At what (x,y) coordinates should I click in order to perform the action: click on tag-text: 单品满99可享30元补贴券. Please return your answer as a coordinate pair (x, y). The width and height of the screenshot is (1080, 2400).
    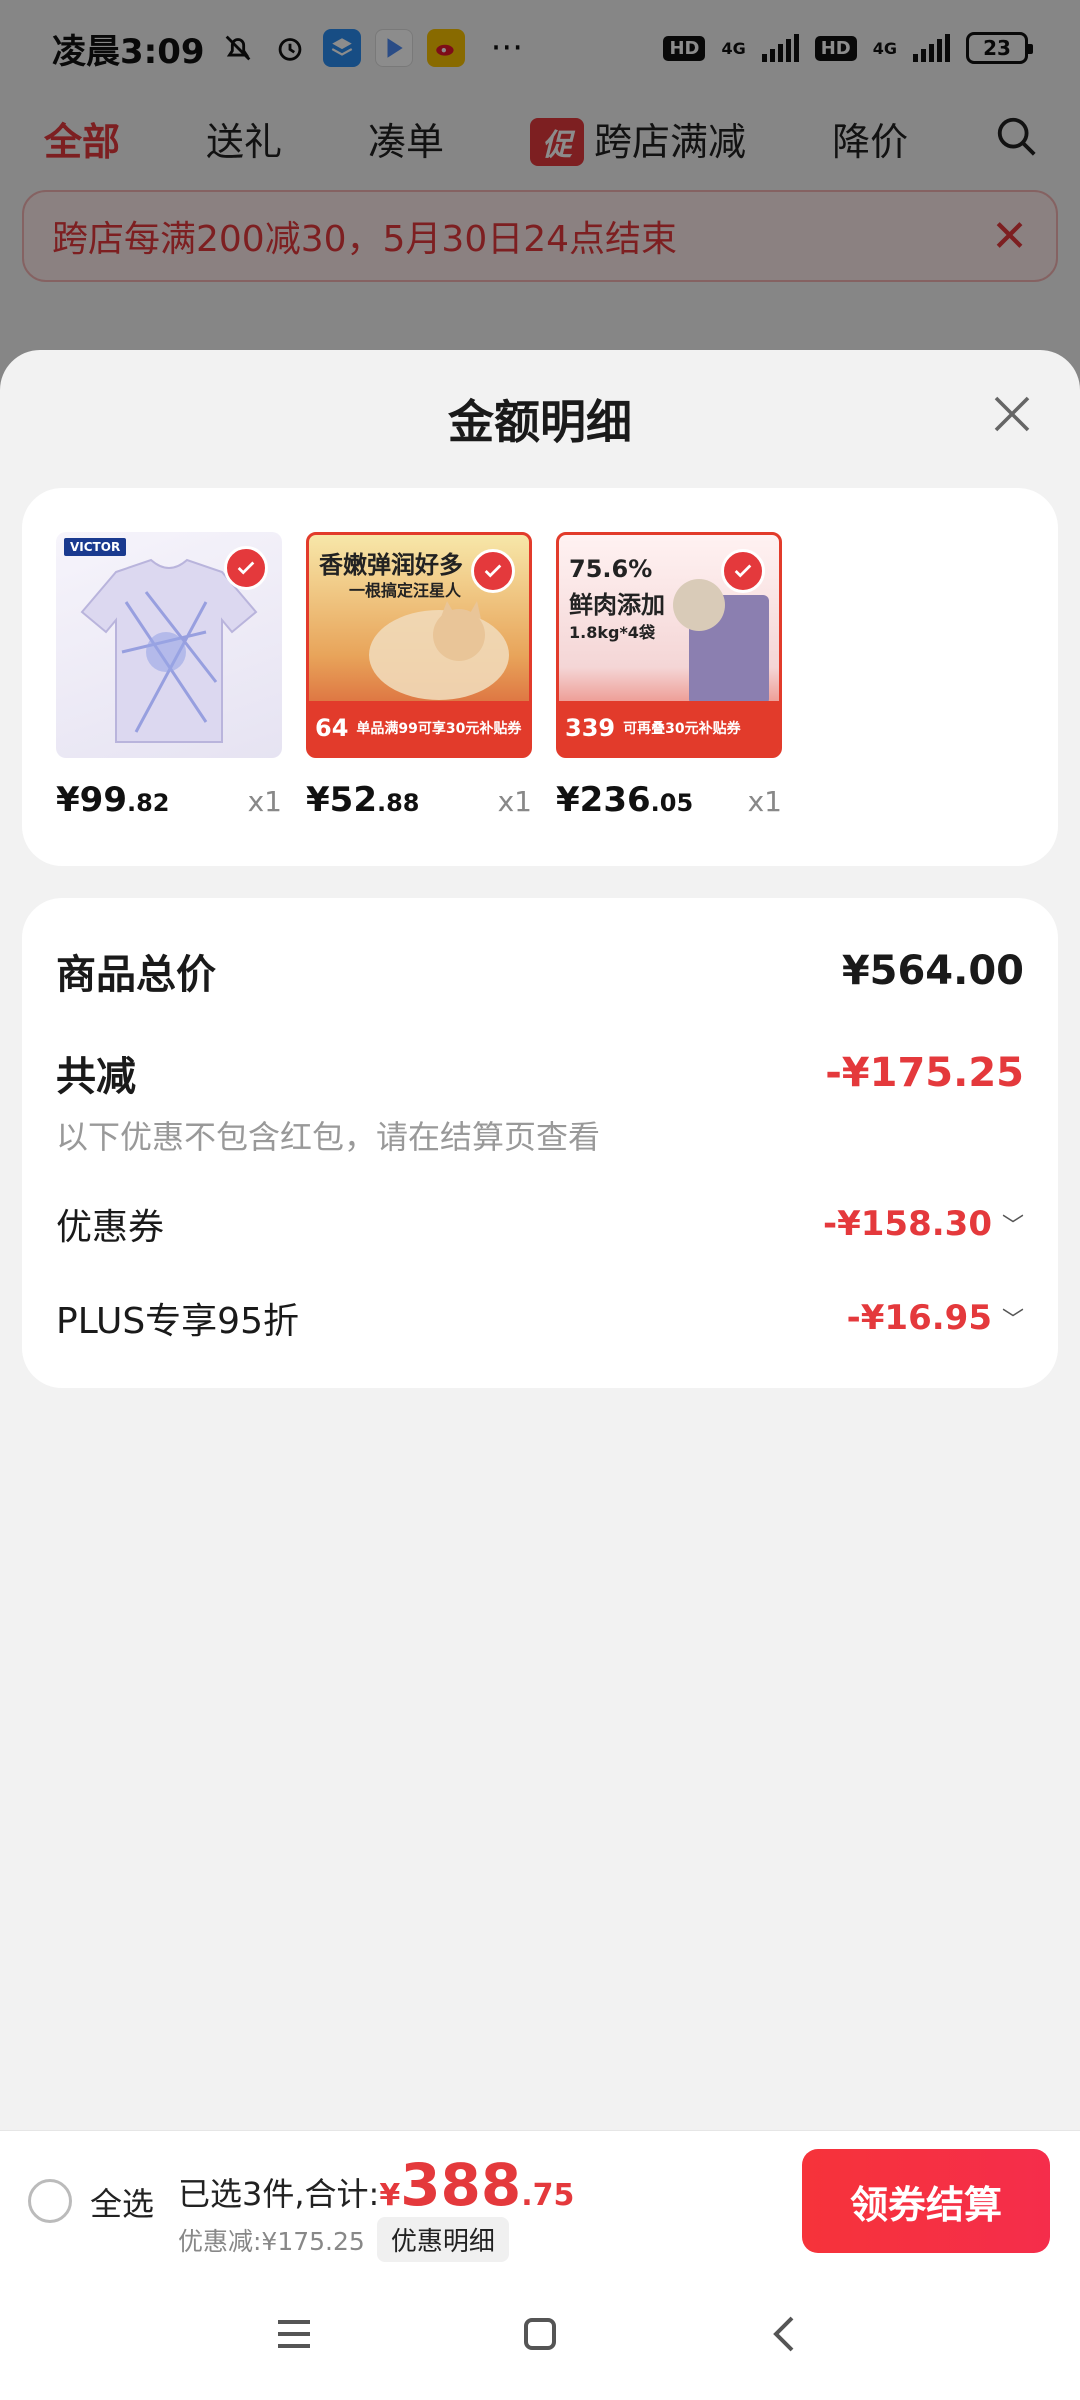
    Looking at the image, I should click on (439, 729).